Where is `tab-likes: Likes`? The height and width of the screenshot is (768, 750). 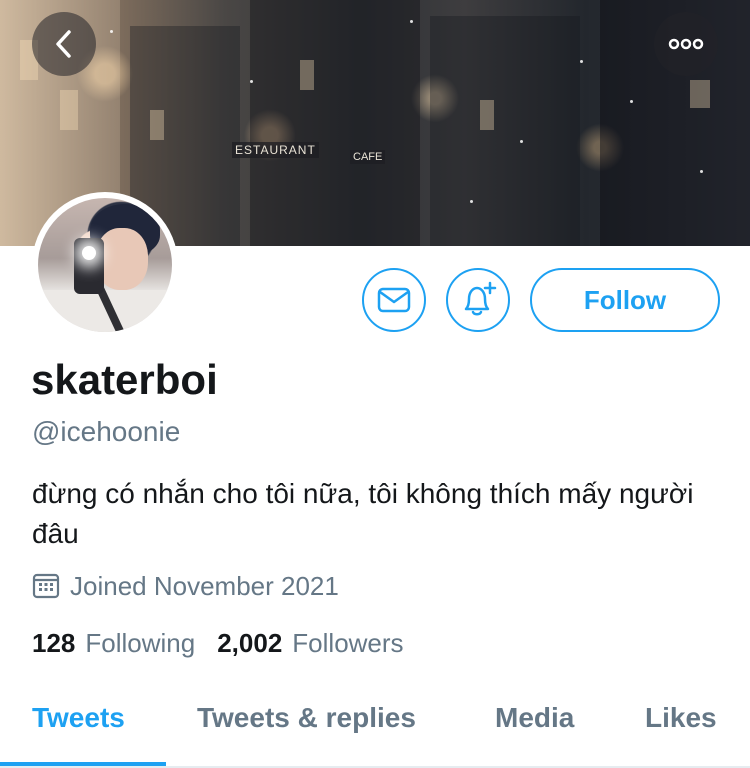
tab-likes: Likes is located at coordinates (681, 718).